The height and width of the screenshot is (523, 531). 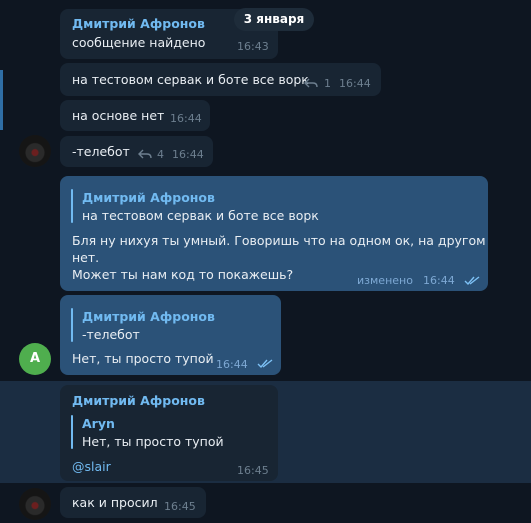 What do you see at coordinates (86, 257) in the screenshot?
I see `message-text-line: нет.` at bounding box center [86, 257].